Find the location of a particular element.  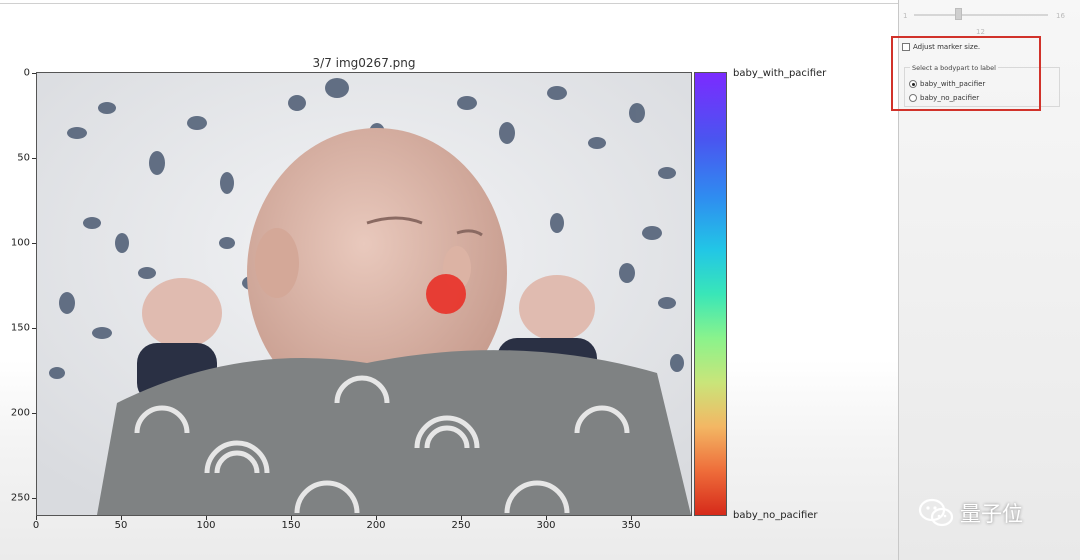

slider-min-label: 1 is located at coordinates (905, 16).